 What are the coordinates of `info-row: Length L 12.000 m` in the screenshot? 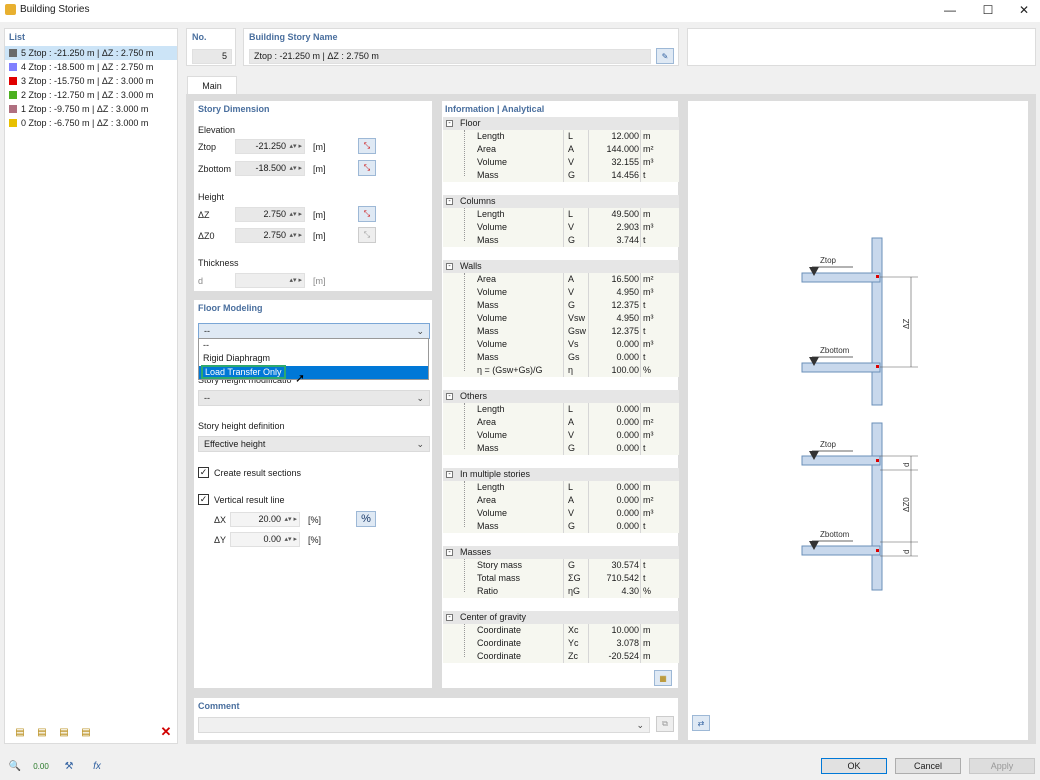 It's located at (561, 136).